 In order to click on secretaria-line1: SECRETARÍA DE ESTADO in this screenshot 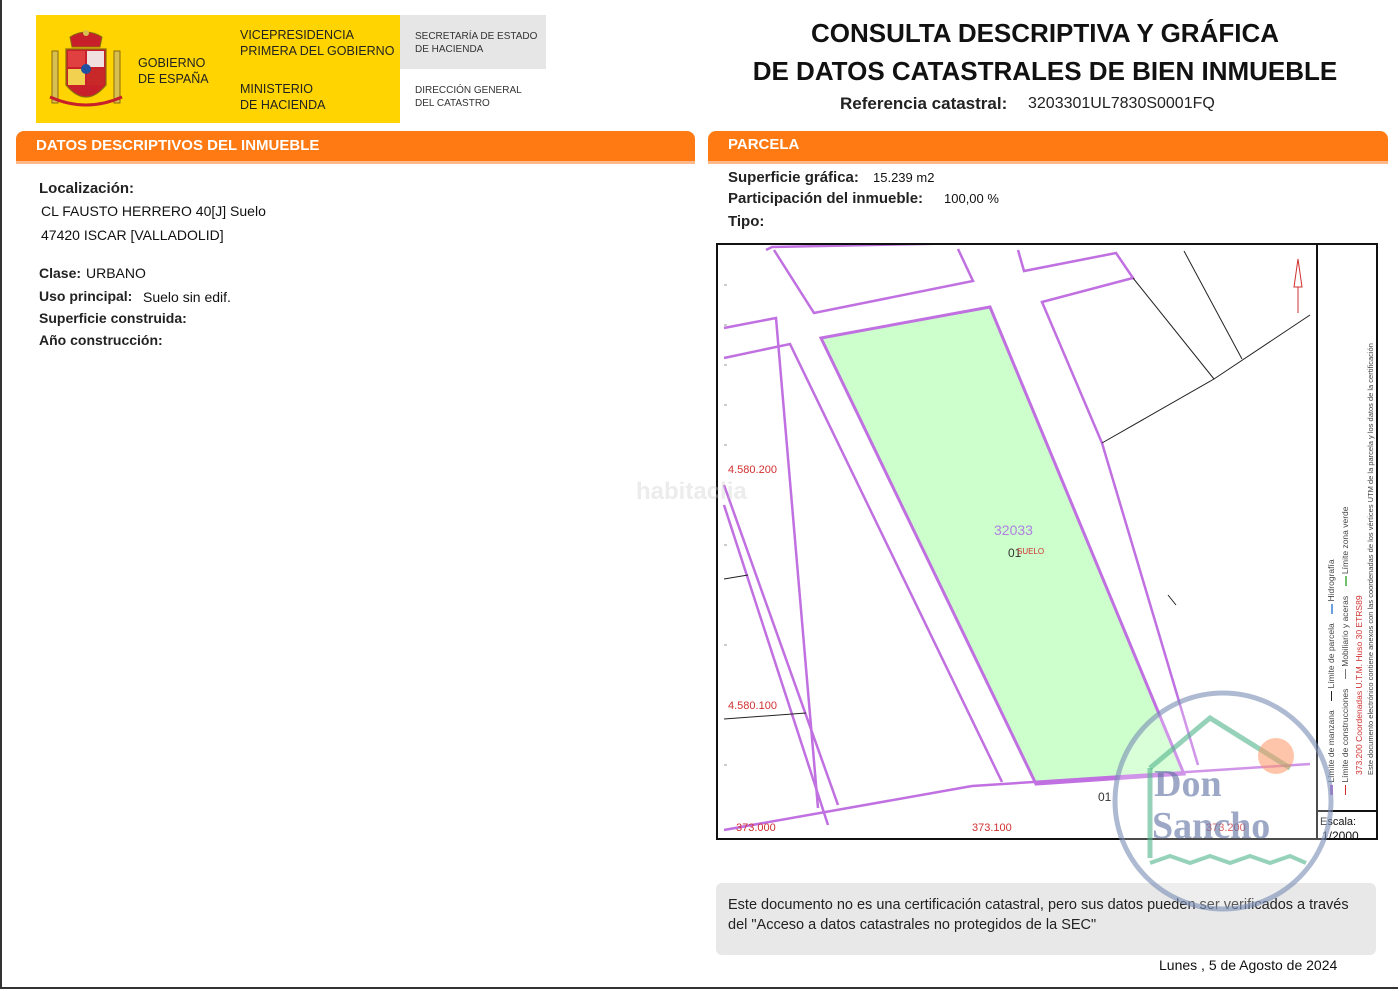, I will do `click(476, 36)`.